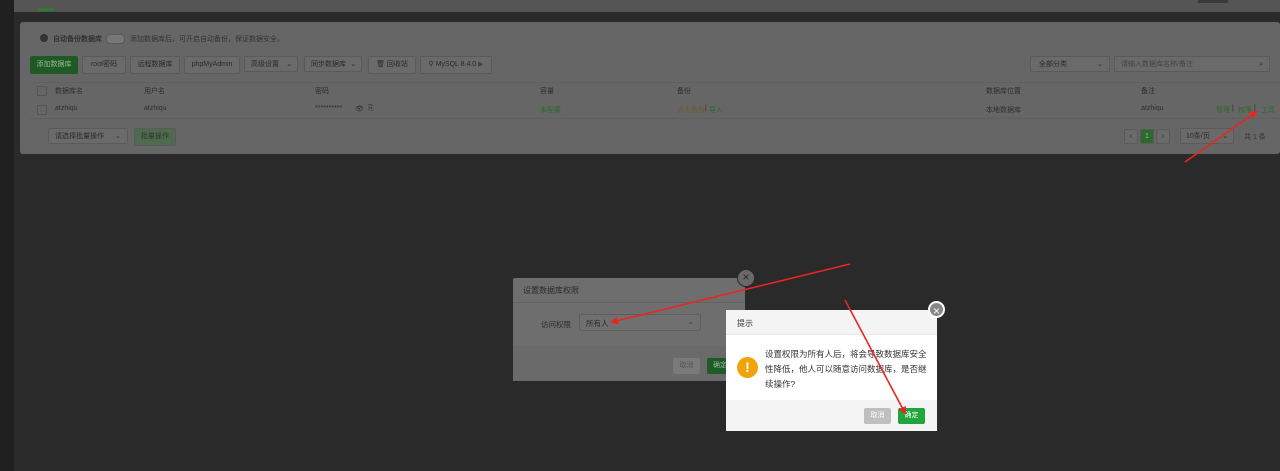  I want to click on table-row-divider, so click(655, 118).